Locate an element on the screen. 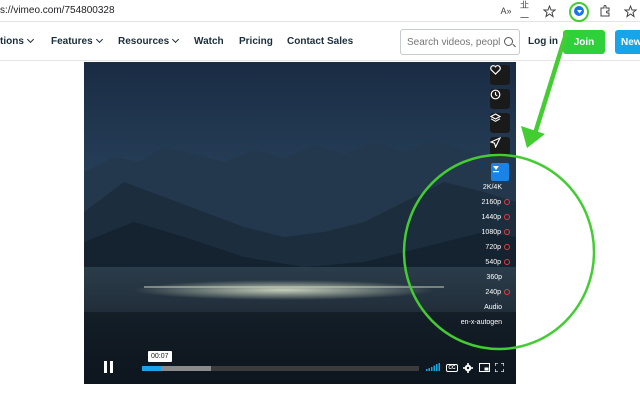 This screenshot has width=640, height=400. current-time-tooltip: 00:07 is located at coordinates (160, 356).